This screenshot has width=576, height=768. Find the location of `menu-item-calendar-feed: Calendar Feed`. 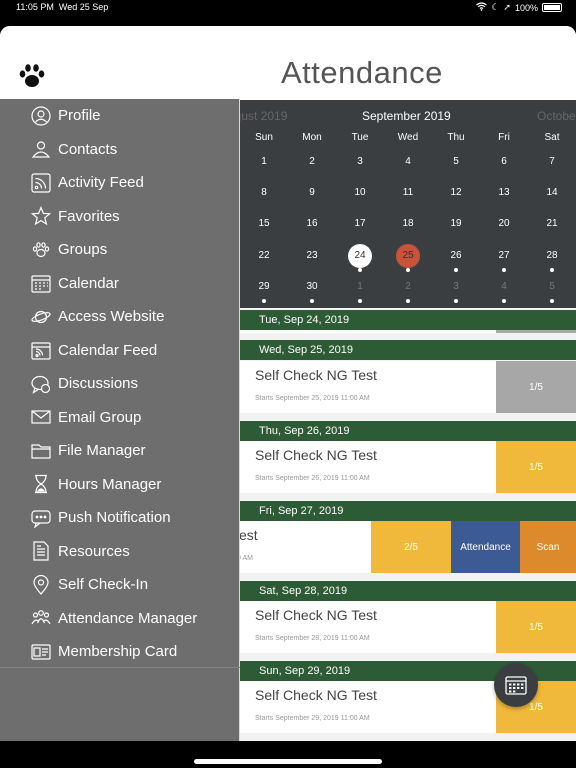

menu-item-calendar-feed: Calendar Feed is located at coordinates (120, 351).